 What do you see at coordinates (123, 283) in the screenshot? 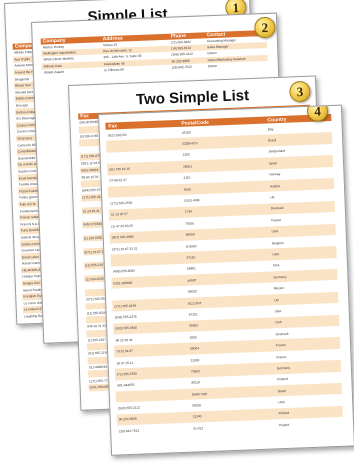
I see `table-cell: 0251-035695` at bounding box center [123, 283].